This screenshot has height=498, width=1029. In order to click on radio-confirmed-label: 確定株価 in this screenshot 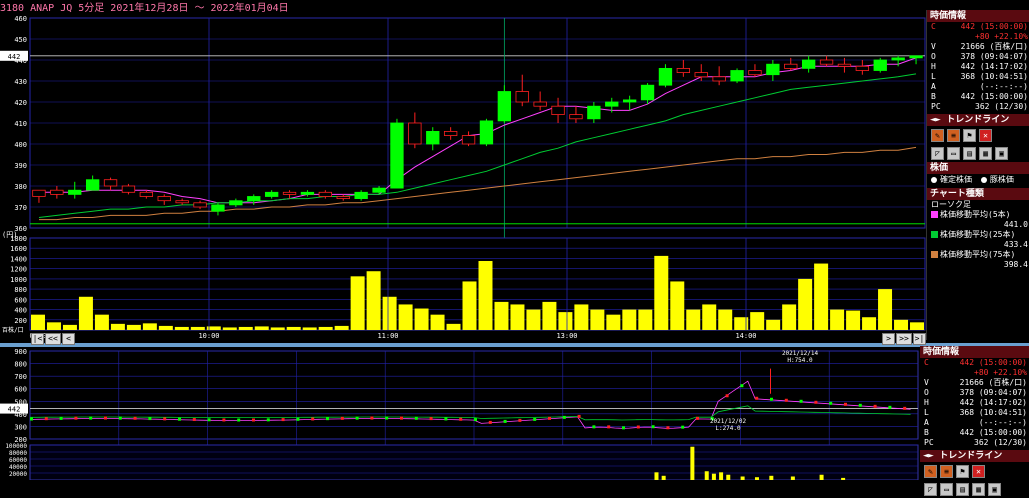, I will do `click(956, 179)`.